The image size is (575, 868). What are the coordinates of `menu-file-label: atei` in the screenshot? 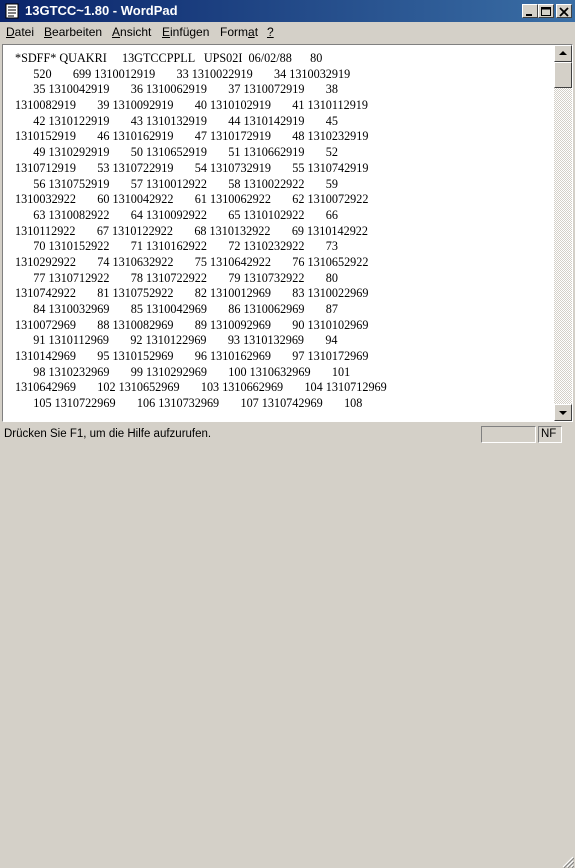 It's located at (24, 32).